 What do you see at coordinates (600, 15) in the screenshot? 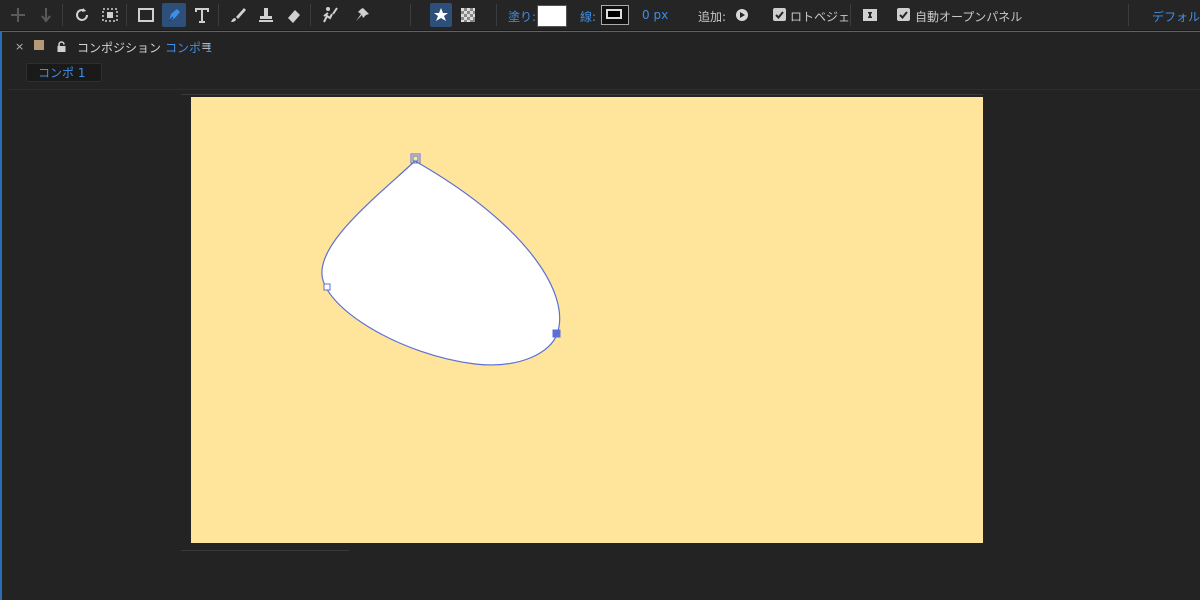
I see `tools-toolbar: 塗り: 線: 0 px 追加: ロトベジェ 自動オープンパネル デフォルト` at bounding box center [600, 15].